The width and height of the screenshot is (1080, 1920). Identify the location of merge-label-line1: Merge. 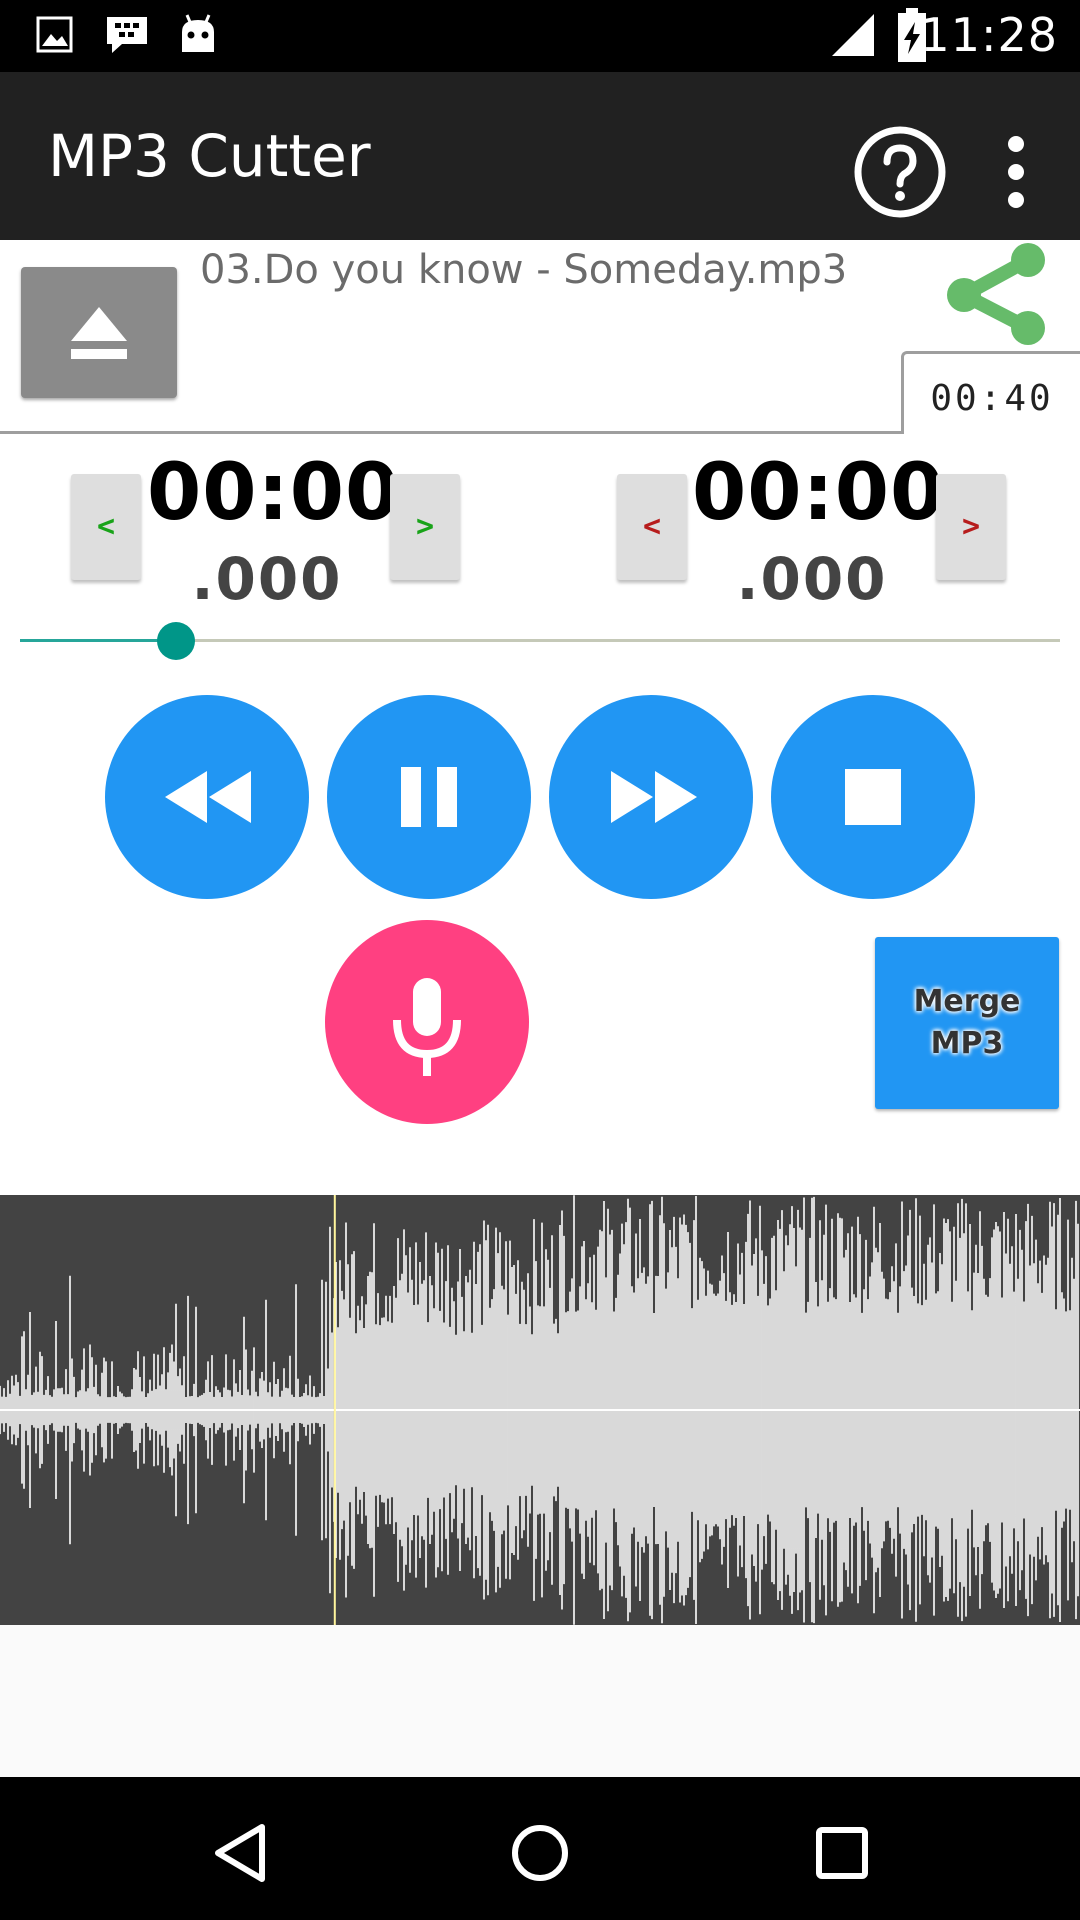
(967, 1001).